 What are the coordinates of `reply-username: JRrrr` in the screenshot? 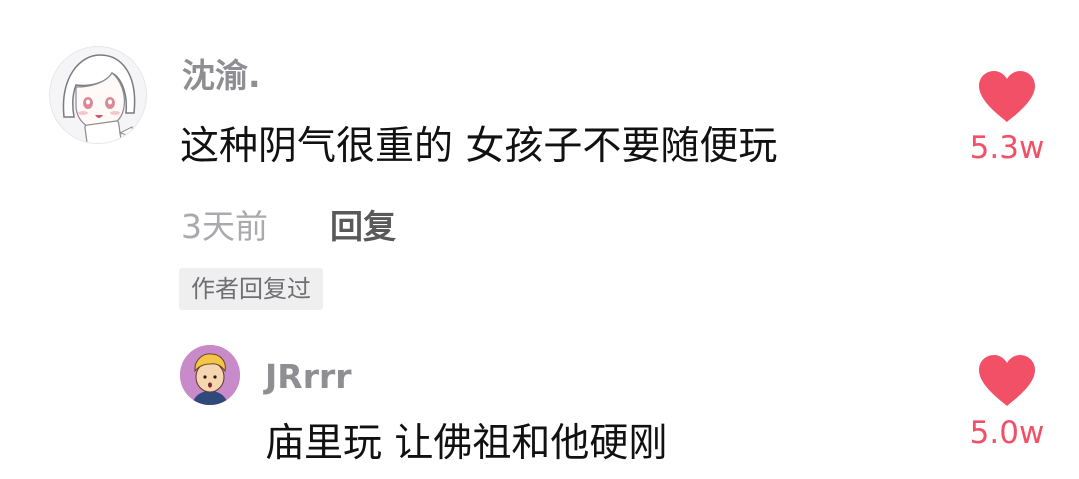 It's located at (308, 377).